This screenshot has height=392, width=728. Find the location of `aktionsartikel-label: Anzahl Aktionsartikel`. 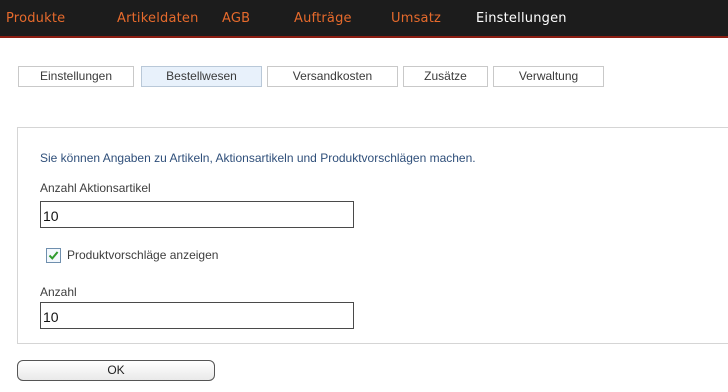

aktionsartikel-label: Anzahl Aktionsartikel is located at coordinates (95, 188).